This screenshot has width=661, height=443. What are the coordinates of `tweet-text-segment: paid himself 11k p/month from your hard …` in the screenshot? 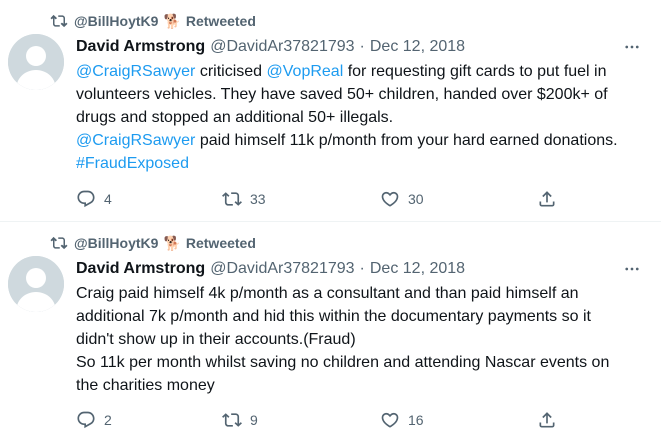 It's located at (408, 140).